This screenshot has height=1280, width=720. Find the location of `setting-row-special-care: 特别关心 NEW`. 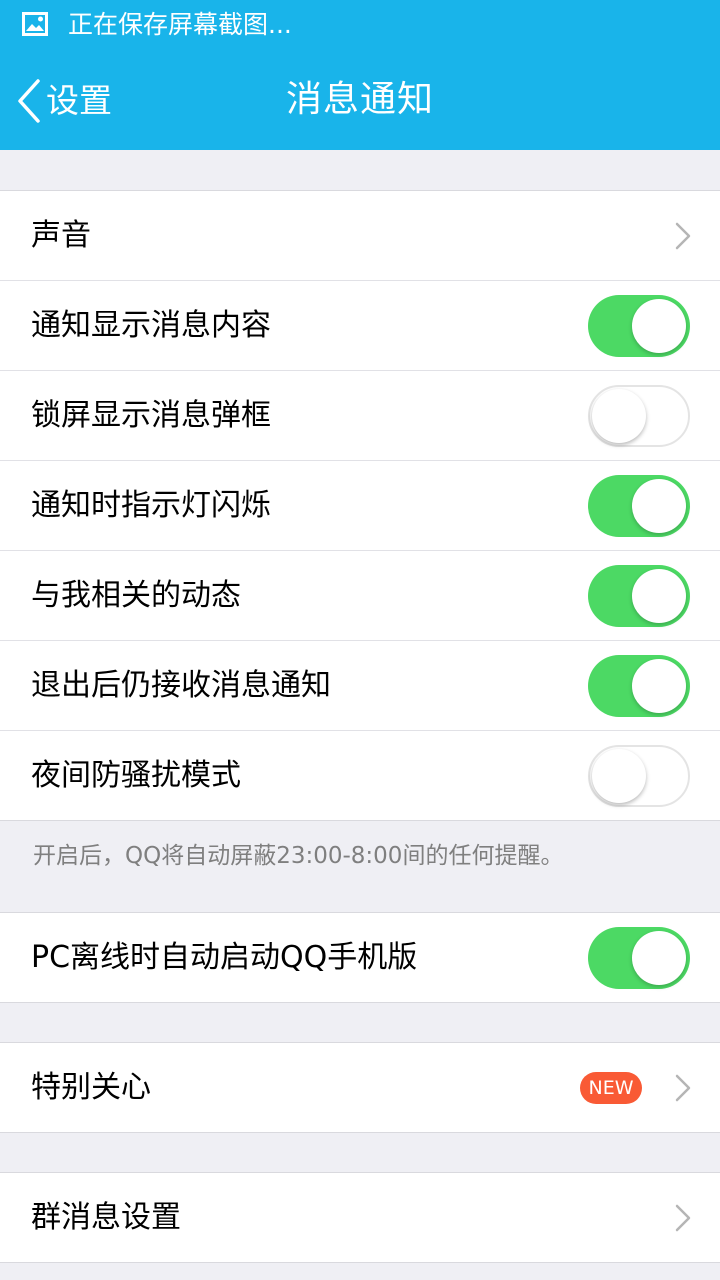

setting-row-special-care: 特别关心 NEW is located at coordinates (360, 1087).